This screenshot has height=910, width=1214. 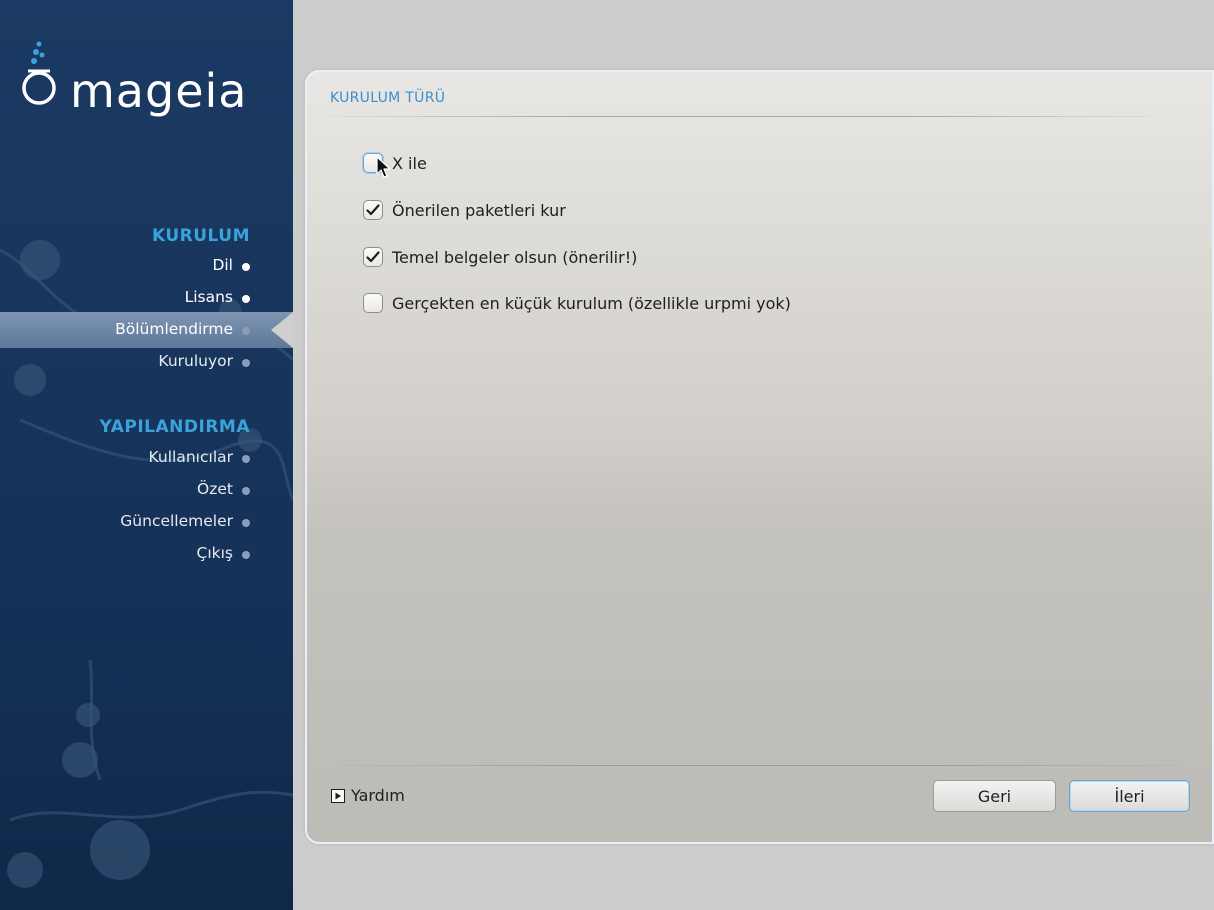 I want to click on help-toggle: Yardım, so click(x=368, y=795).